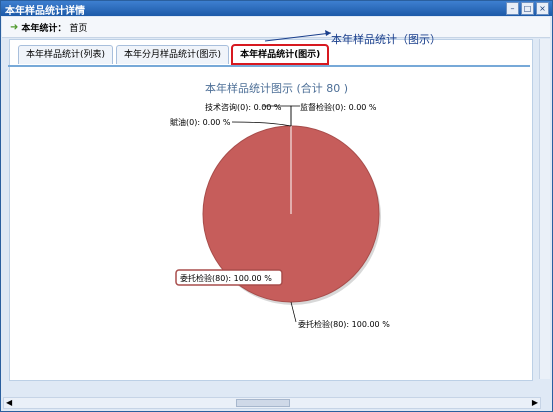 Image resolution: width=553 pixels, height=412 pixels. I want to click on slice-label-oil: 賦油(0): 0.00 %, so click(200, 122).